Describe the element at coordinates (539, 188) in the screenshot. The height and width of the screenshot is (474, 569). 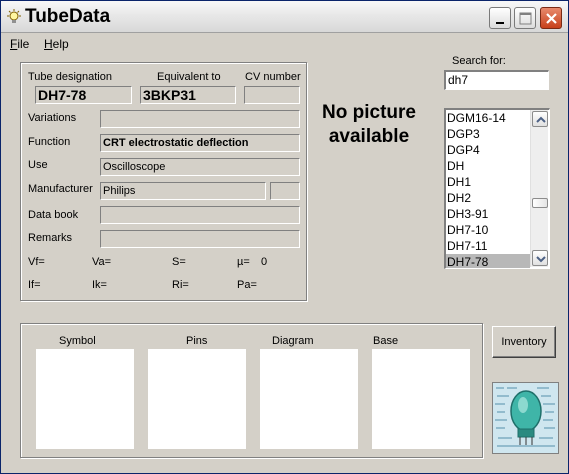
I see `list-scrollbar` at that location.